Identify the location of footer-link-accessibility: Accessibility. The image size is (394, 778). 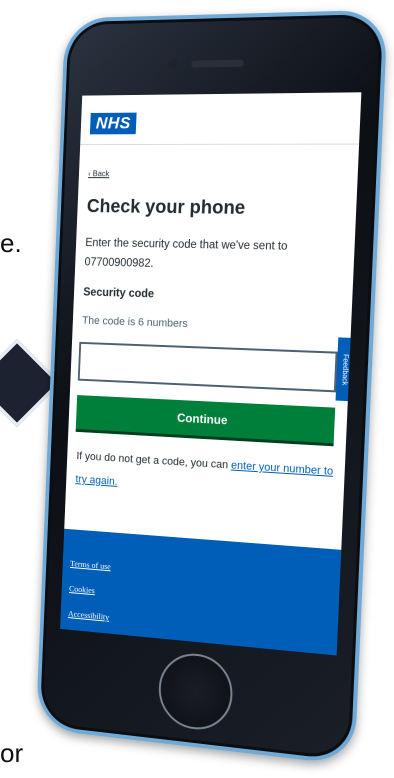
(89, 615).